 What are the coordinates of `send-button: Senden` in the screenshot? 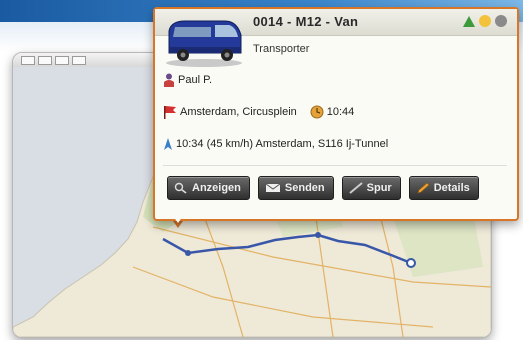 It's located at (295, 188).